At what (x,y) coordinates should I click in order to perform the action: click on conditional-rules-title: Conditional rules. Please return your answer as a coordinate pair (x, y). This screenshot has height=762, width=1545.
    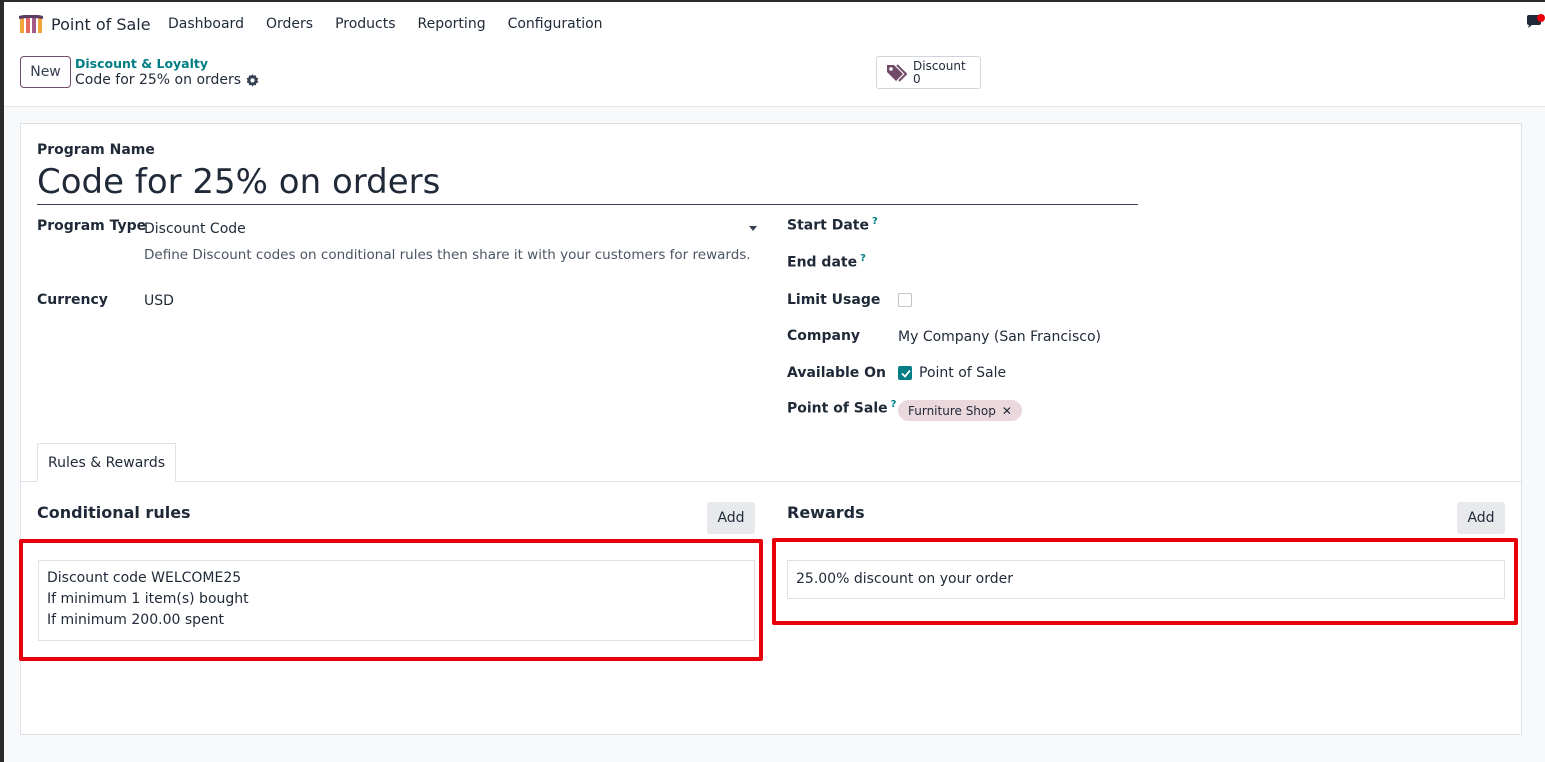
    Looking at the image, I should click on (114, 512).